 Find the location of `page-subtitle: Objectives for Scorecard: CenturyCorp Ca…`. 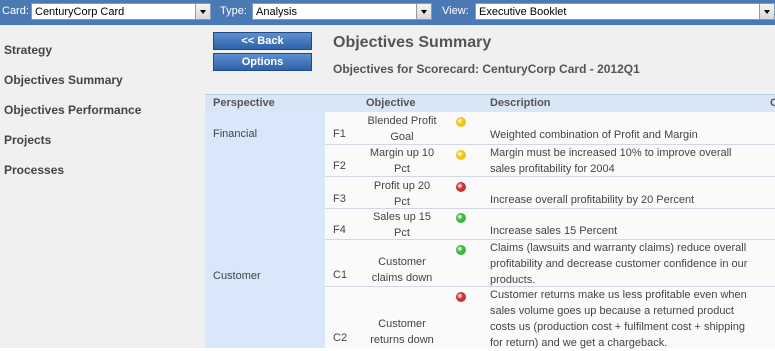

page-subtitle: Objectives for Scorecard: CenturyCorp Ca… is located at coordinates (486, 69).